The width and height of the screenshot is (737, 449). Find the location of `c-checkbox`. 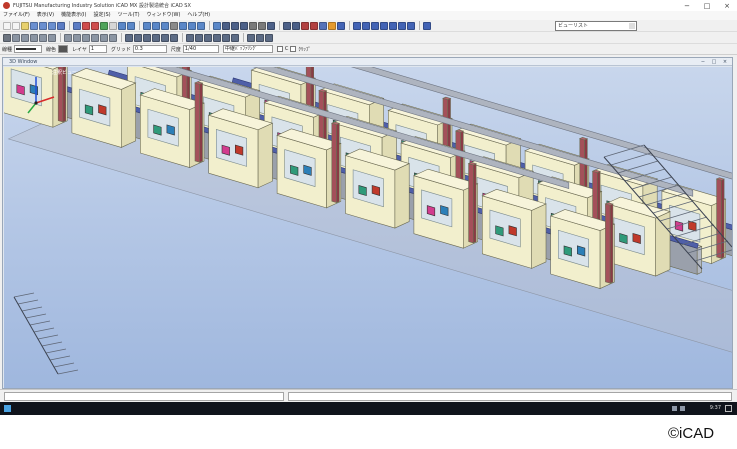

c-checkbox is located at coordinates (279, 49).